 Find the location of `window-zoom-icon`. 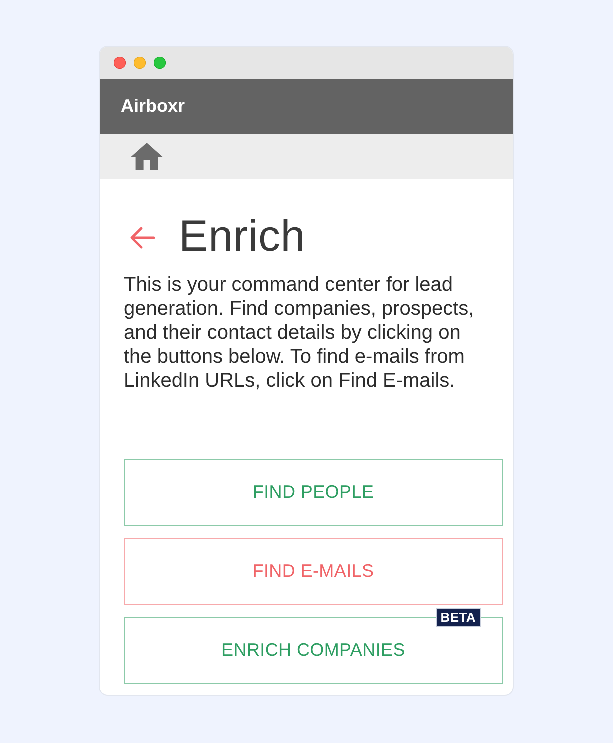

window-zoom-icon is located at coordinates (160, 63).